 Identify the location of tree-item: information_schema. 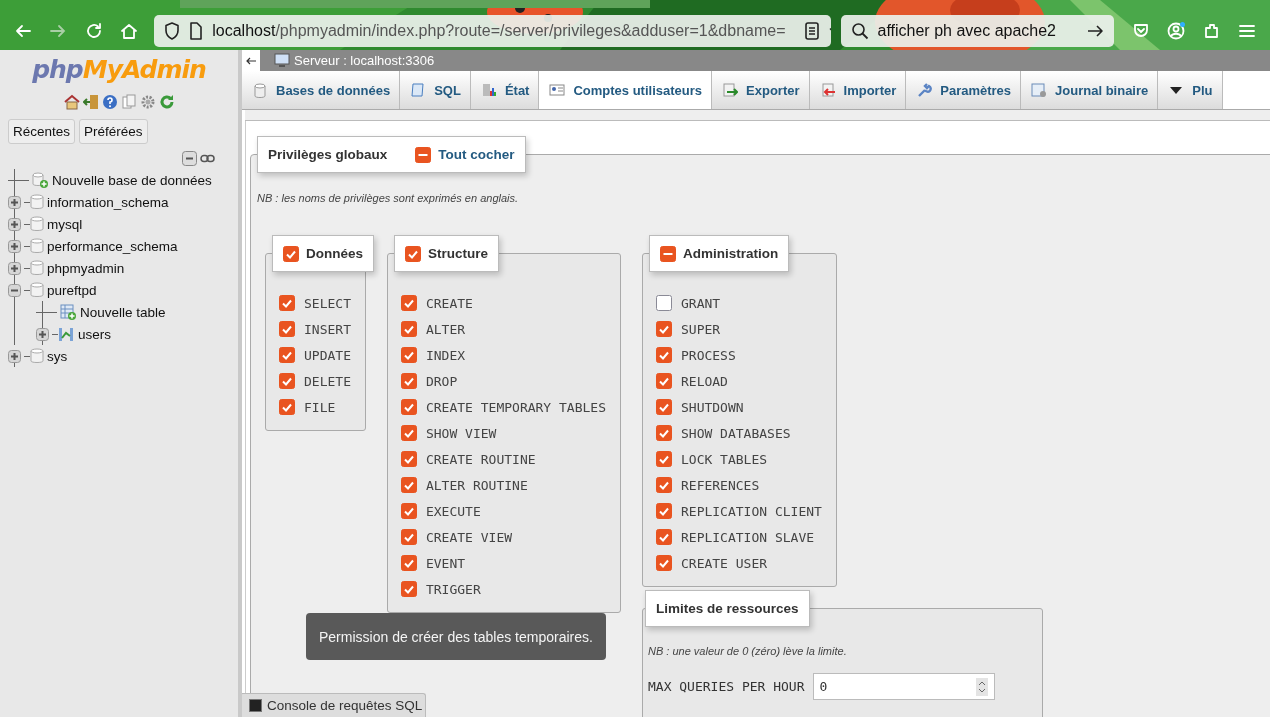
(108, 202).